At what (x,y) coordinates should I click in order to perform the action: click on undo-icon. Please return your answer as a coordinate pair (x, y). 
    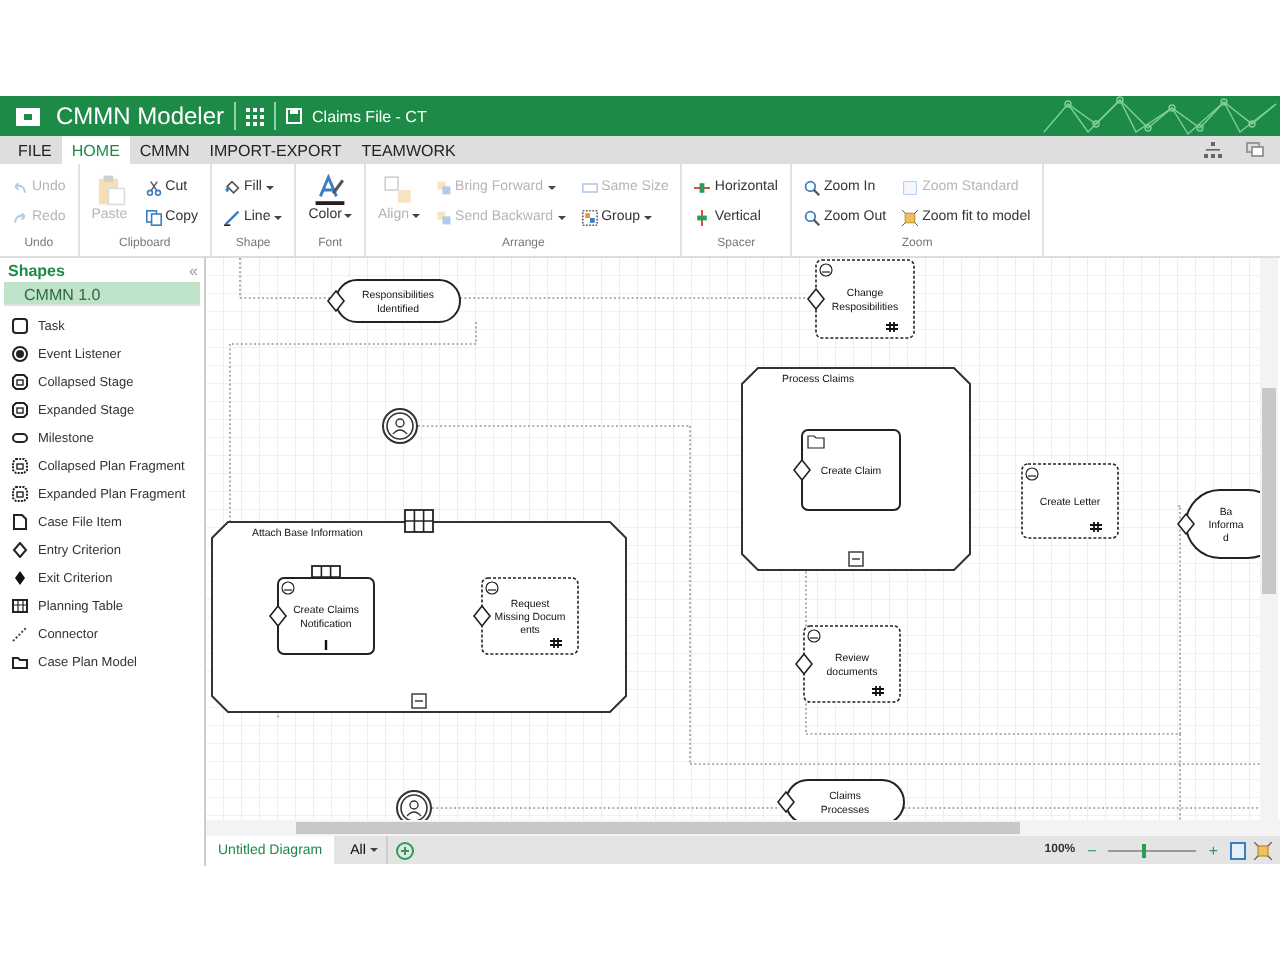
    Looking at the image, I should click on (20, 187).